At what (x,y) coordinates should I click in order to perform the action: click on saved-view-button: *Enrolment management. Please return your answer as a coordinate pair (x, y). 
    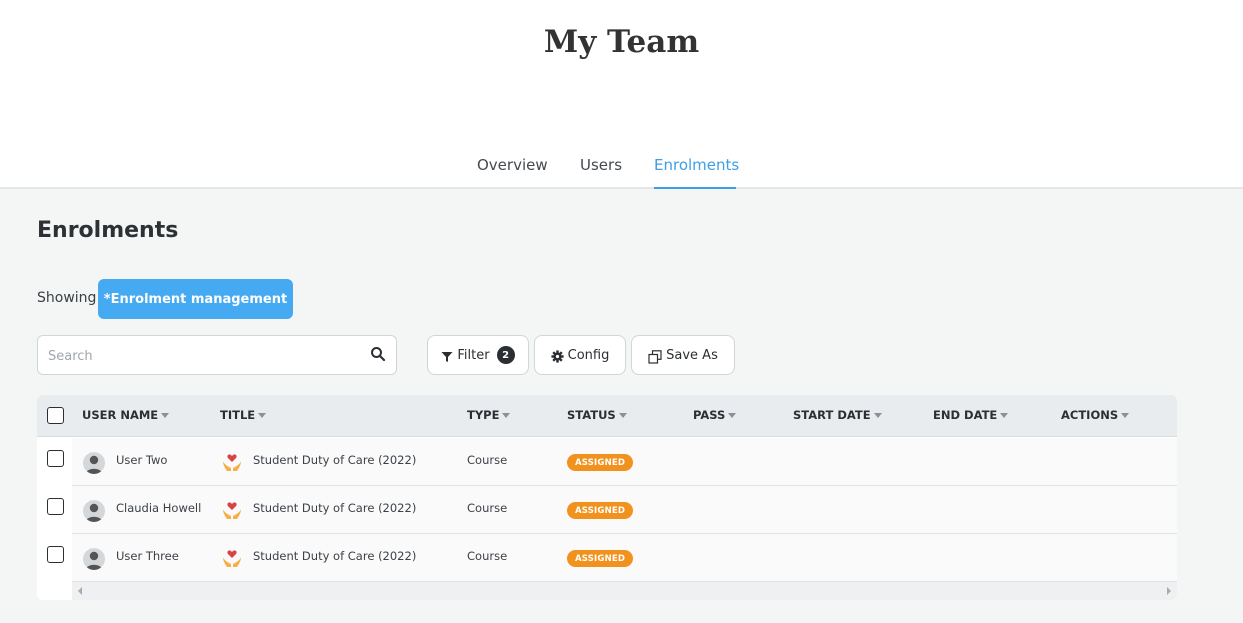
    Looking at the image, I should click on (195, 299).